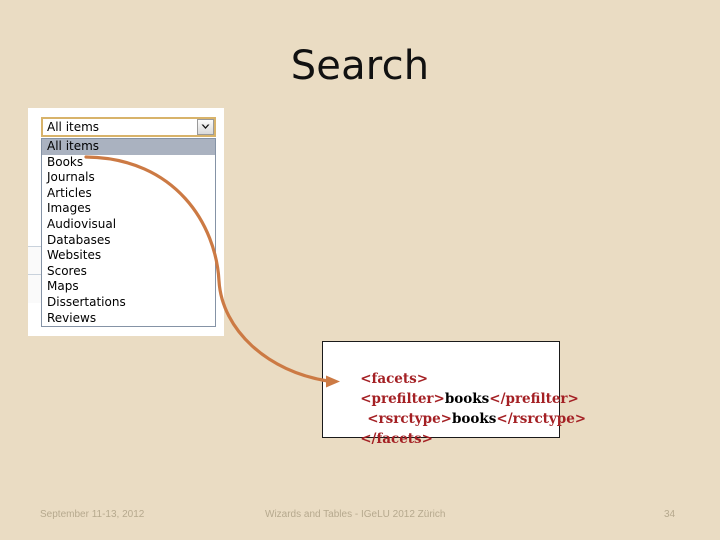 The width and height of the screenshot is (720, 540). What do you see at coordinates (402, 399) in the screenshot?
I see `xml-tag: <prefilter>` at bounding box center [402, 399].